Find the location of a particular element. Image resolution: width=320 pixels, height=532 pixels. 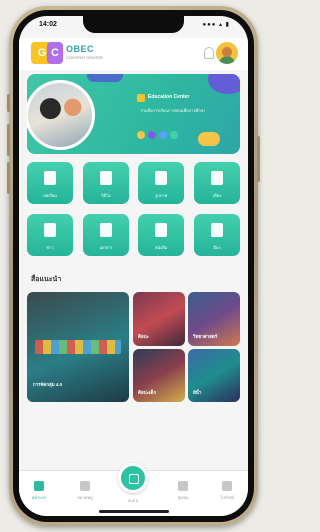

scan-icon is located at coordinates (133, 478).